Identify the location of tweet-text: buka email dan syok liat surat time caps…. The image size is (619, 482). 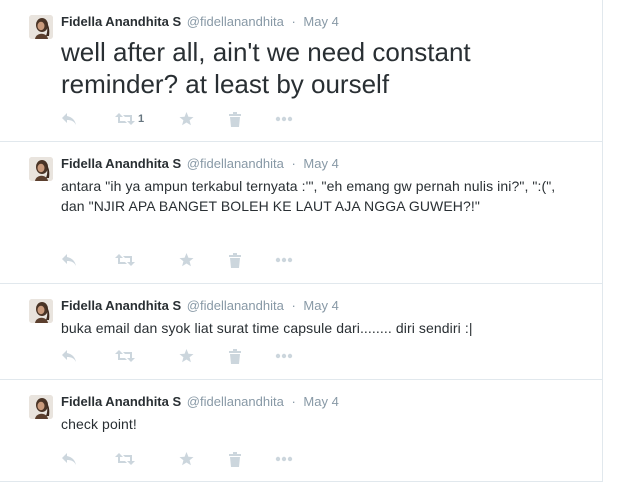
(267, 328).